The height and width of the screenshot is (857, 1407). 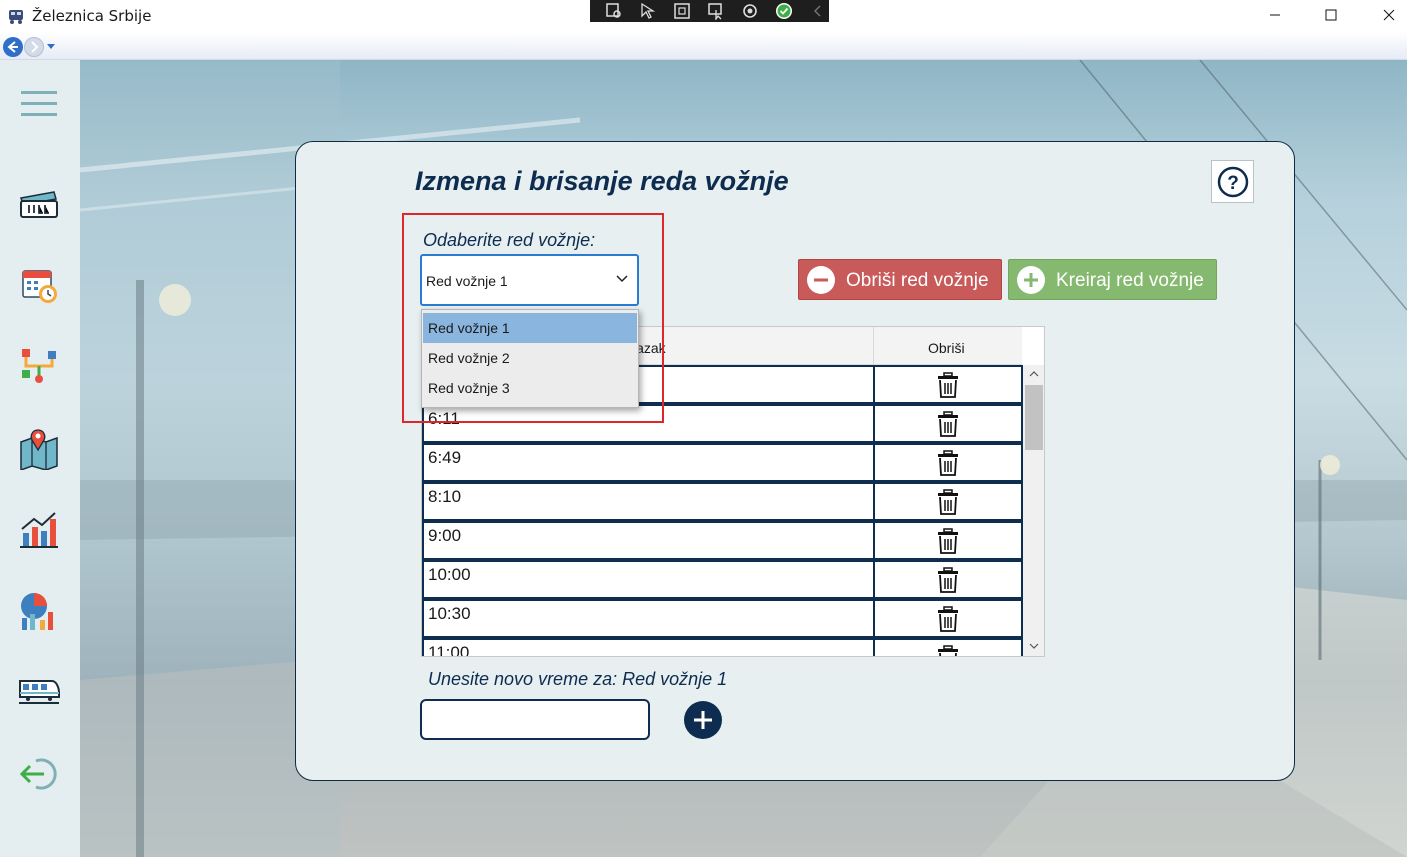 I want to click on help-button: ?, so click(x=1232, y=181).